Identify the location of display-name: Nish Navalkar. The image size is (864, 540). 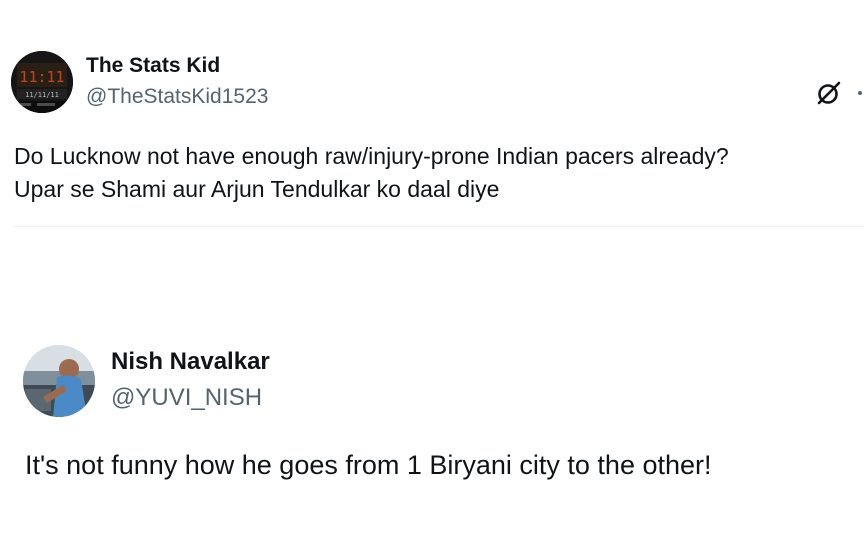
(190, 362).